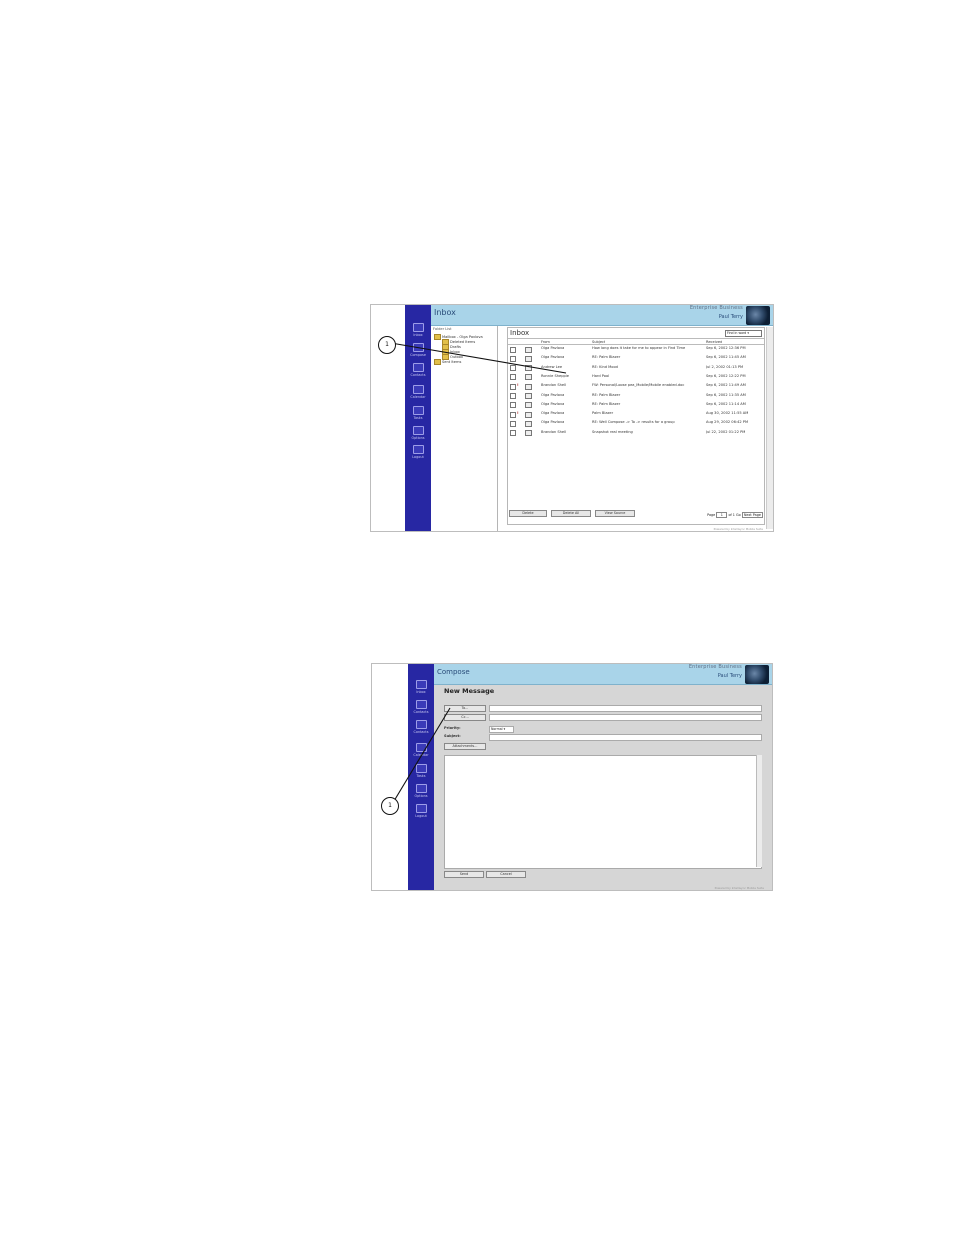 This screenshot has height=1235, width=954. What do you see at coordinates (478, 358) in the screenshot?
I see `callout-line-inbox` at bounding box center [478, 358].